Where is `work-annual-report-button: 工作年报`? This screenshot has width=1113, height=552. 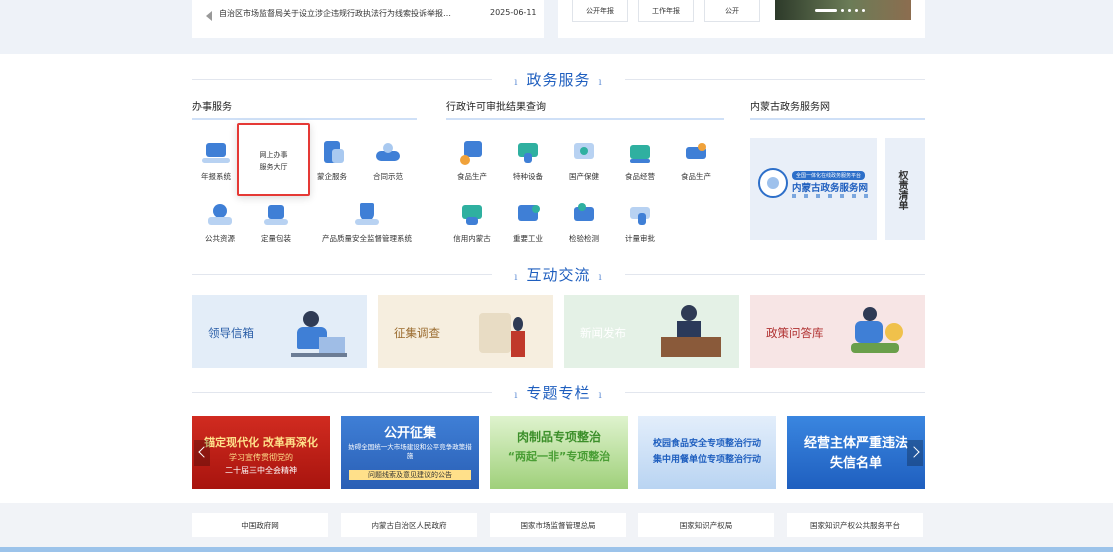
work-annual-report-button: 工作年报 is located at coordinates (666, 11).